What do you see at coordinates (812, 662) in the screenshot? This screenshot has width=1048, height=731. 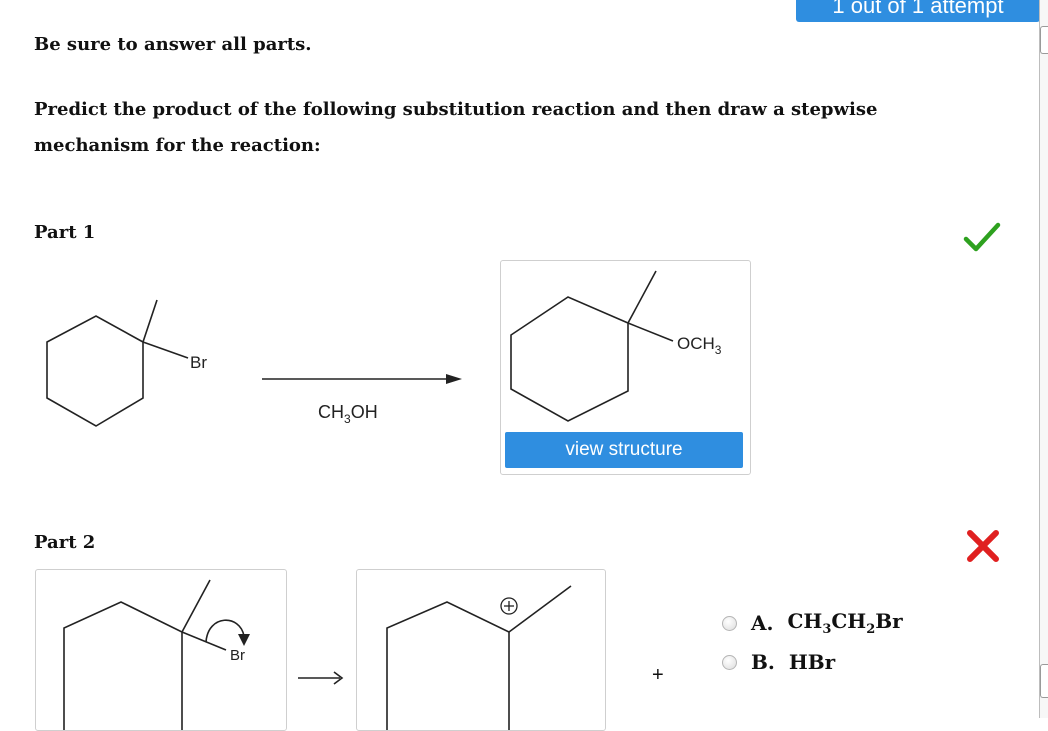 I see `choice-b-formula: HBr` at bounding box center [812, 662].